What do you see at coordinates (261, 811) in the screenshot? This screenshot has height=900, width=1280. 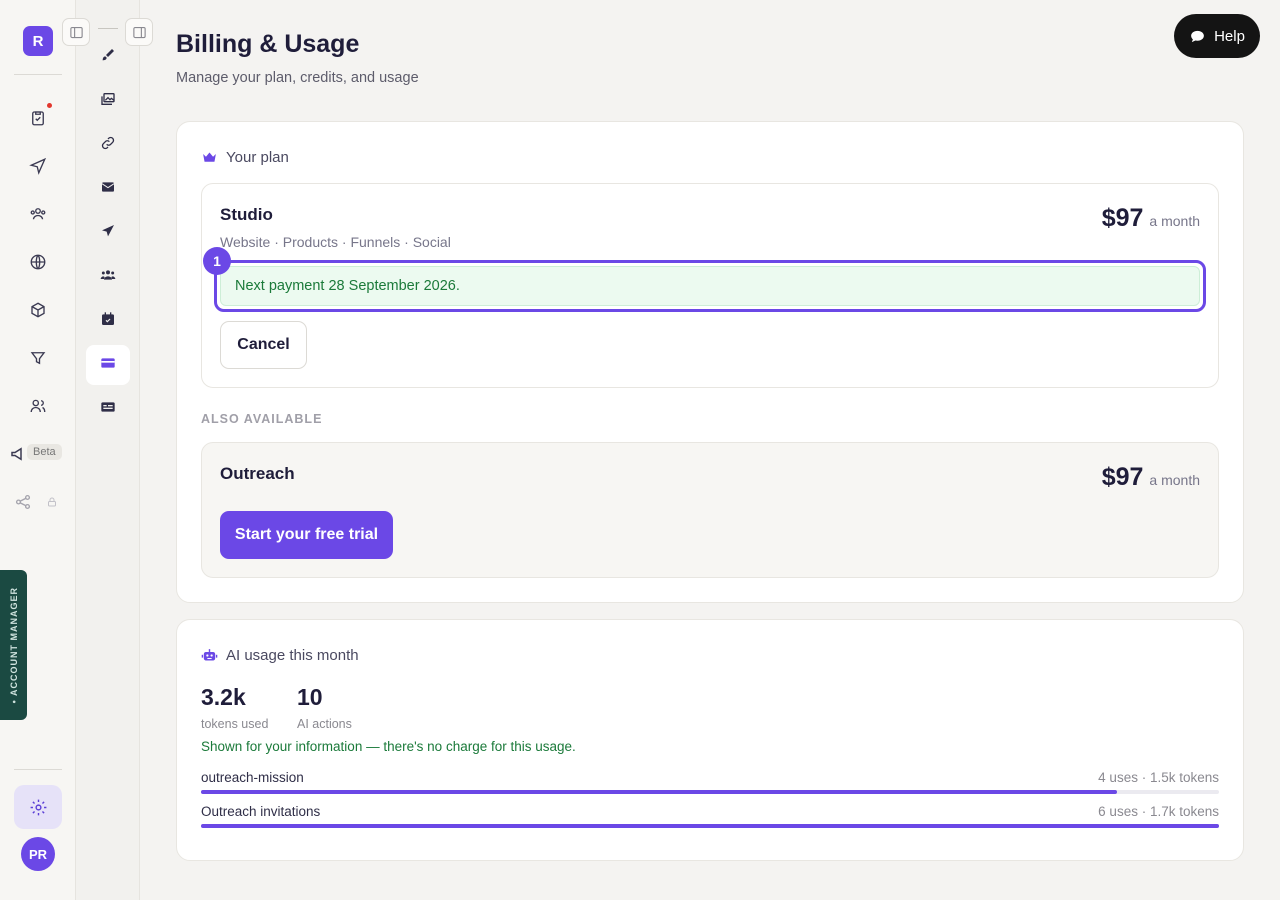 I see `usage-row-name: Outreach invitations` at bounding box center [261, 811].